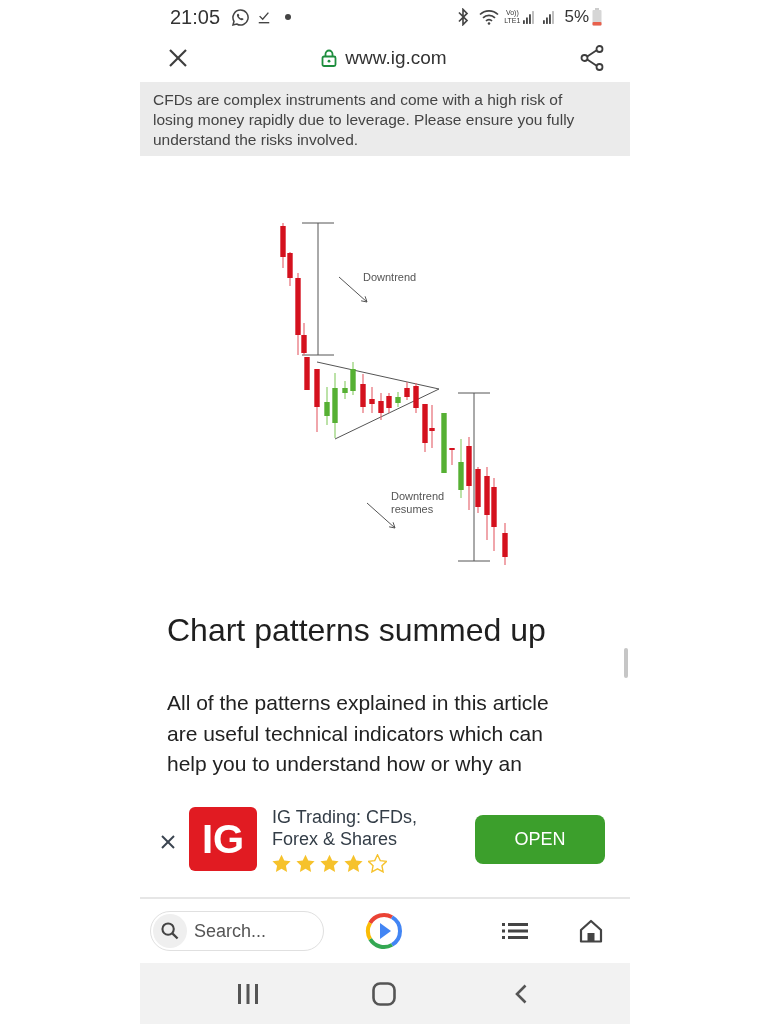 This screenshot has height=1024, width=768. I want to click on section-heading: Chart patterns summed up, so click(356, 630).